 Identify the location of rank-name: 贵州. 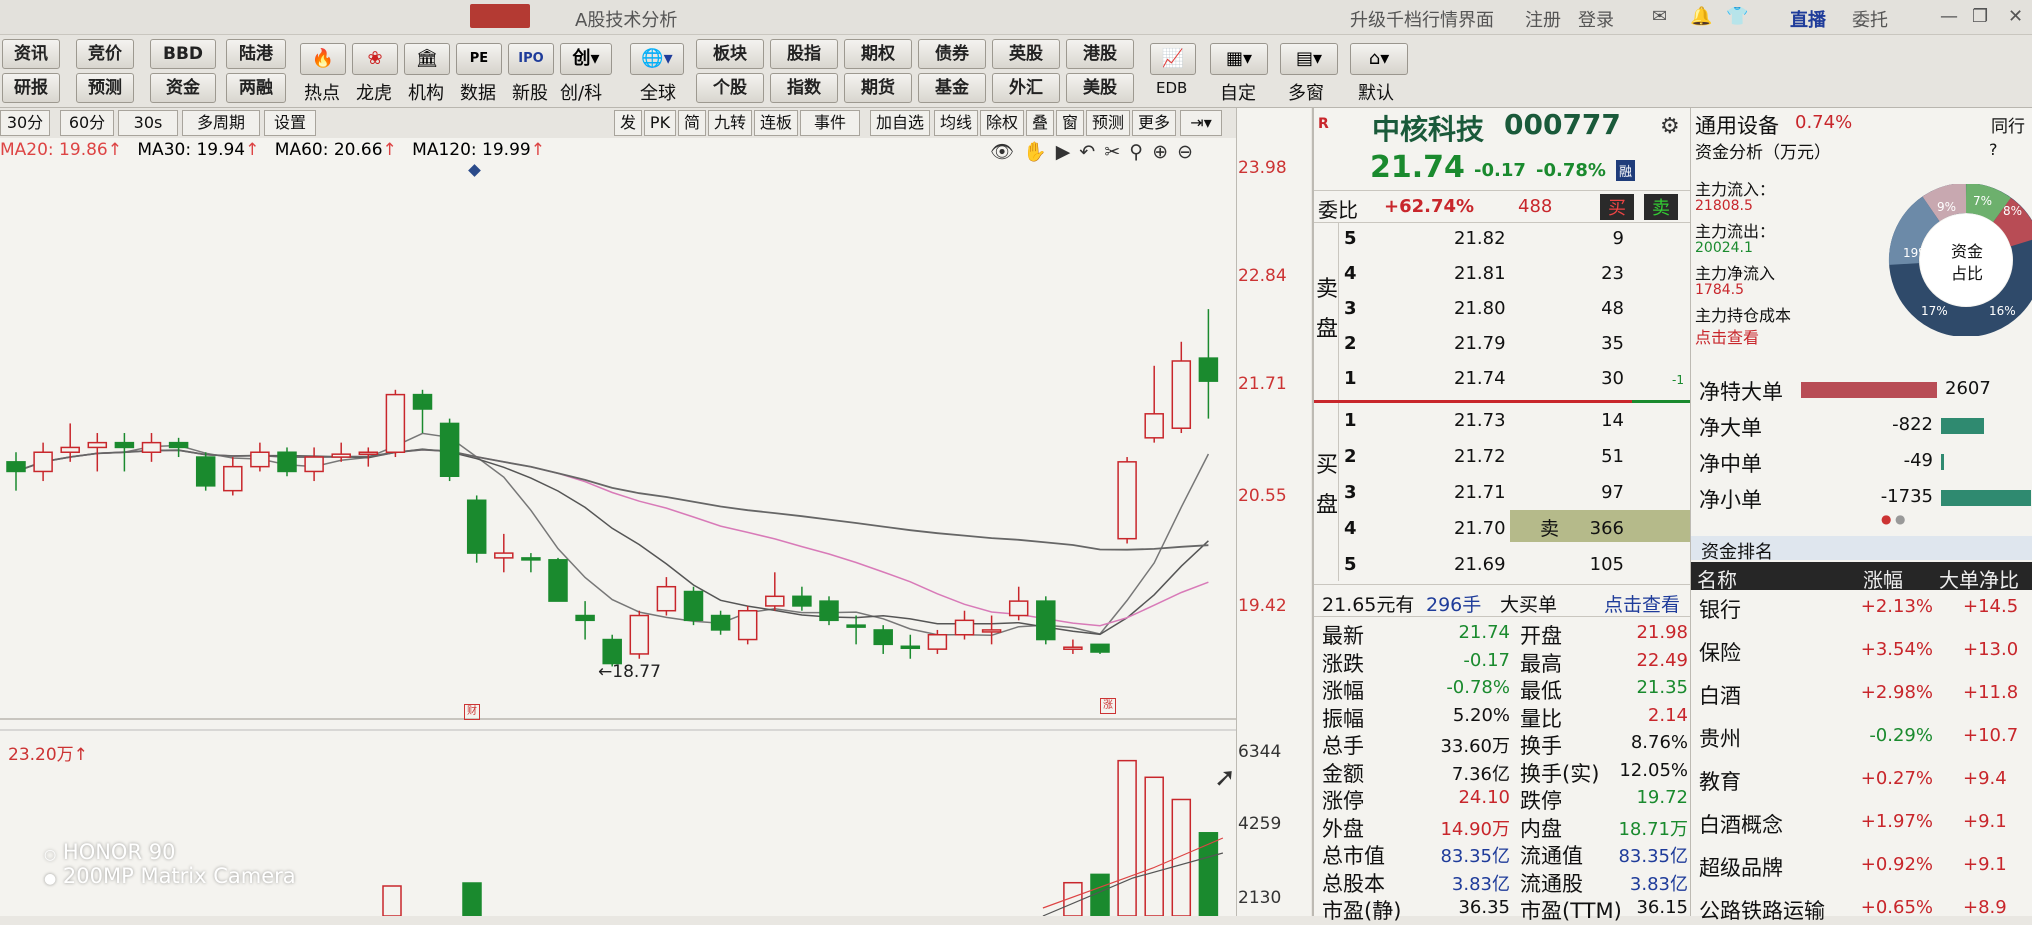
(1720, 738).